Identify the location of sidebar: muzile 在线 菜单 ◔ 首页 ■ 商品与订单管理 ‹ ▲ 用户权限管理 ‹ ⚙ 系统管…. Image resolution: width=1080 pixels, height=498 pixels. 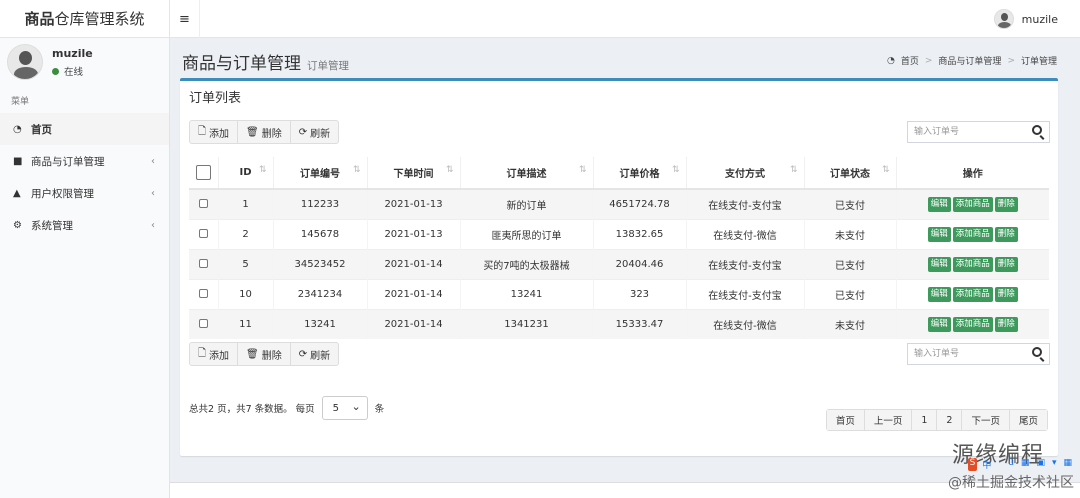
(85, 268).